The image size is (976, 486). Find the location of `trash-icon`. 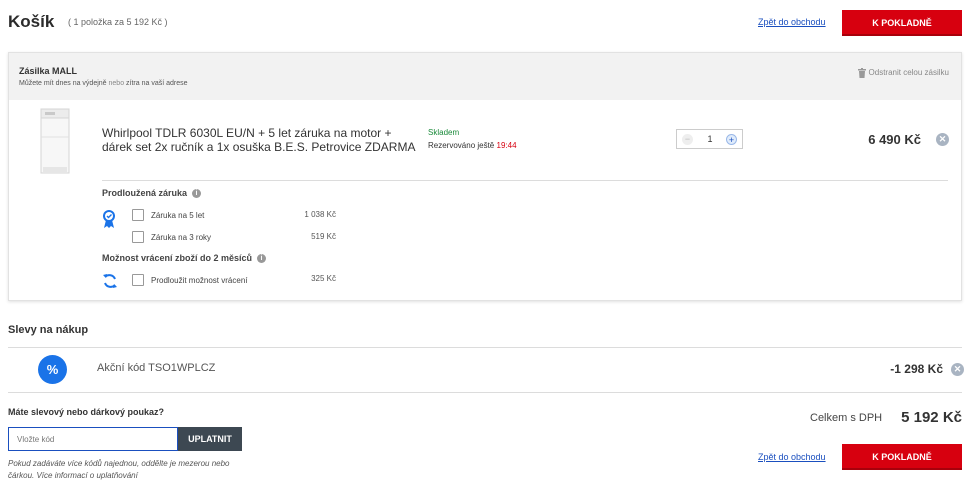

trash-icon is located at coordinates (861, 73).